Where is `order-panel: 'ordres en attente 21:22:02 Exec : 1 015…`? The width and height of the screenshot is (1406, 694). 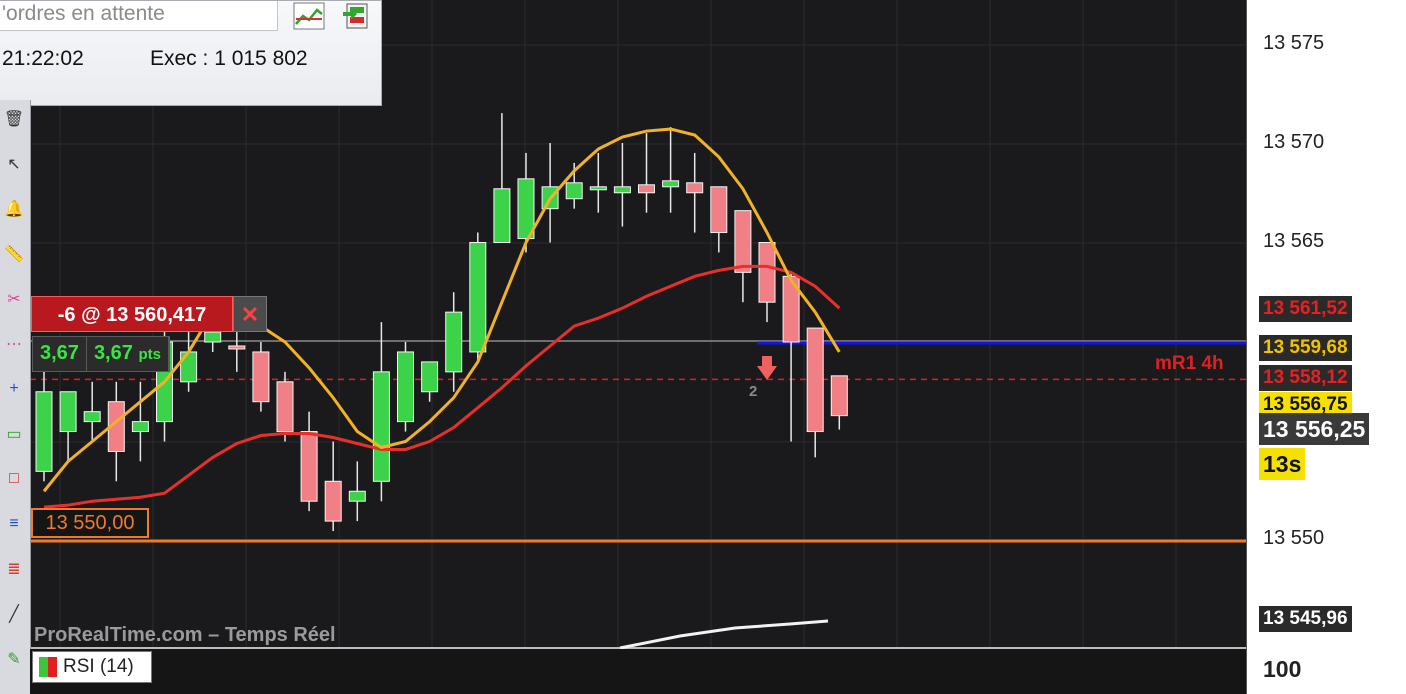
order-panel: 'ordres en attente 21:22:02 Exec : 1 015… is located at coordinates (191, 53).